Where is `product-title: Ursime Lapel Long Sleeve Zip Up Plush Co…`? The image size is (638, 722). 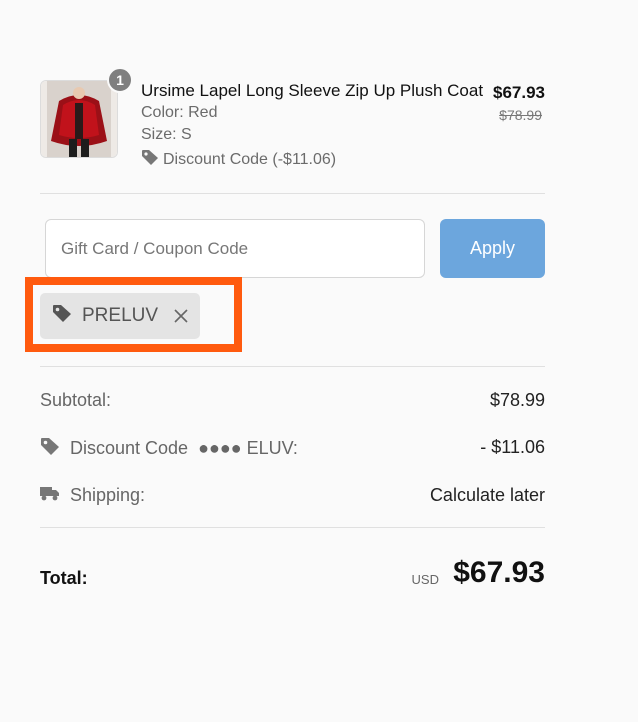
product-title: Ursime Lapel Long Sleeve Zip Up Plush Co… is located at coordinates (312, 90).